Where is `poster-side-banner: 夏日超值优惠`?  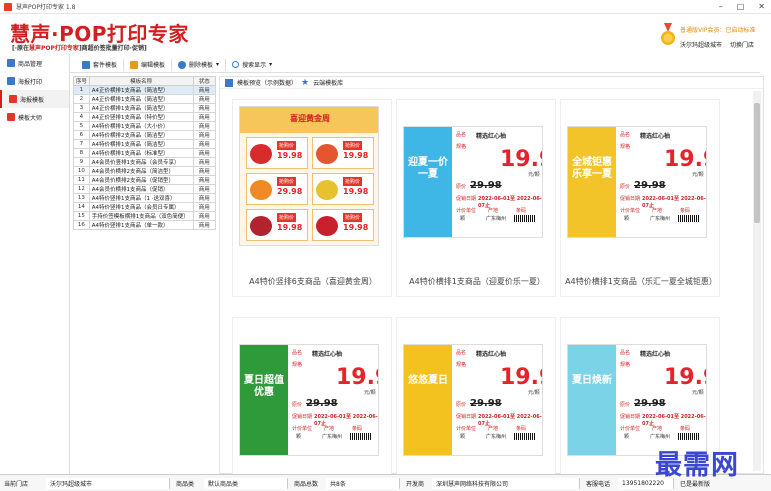 poster-side-banner: 夏日超值优惠 is located at coordinates (264, 400).